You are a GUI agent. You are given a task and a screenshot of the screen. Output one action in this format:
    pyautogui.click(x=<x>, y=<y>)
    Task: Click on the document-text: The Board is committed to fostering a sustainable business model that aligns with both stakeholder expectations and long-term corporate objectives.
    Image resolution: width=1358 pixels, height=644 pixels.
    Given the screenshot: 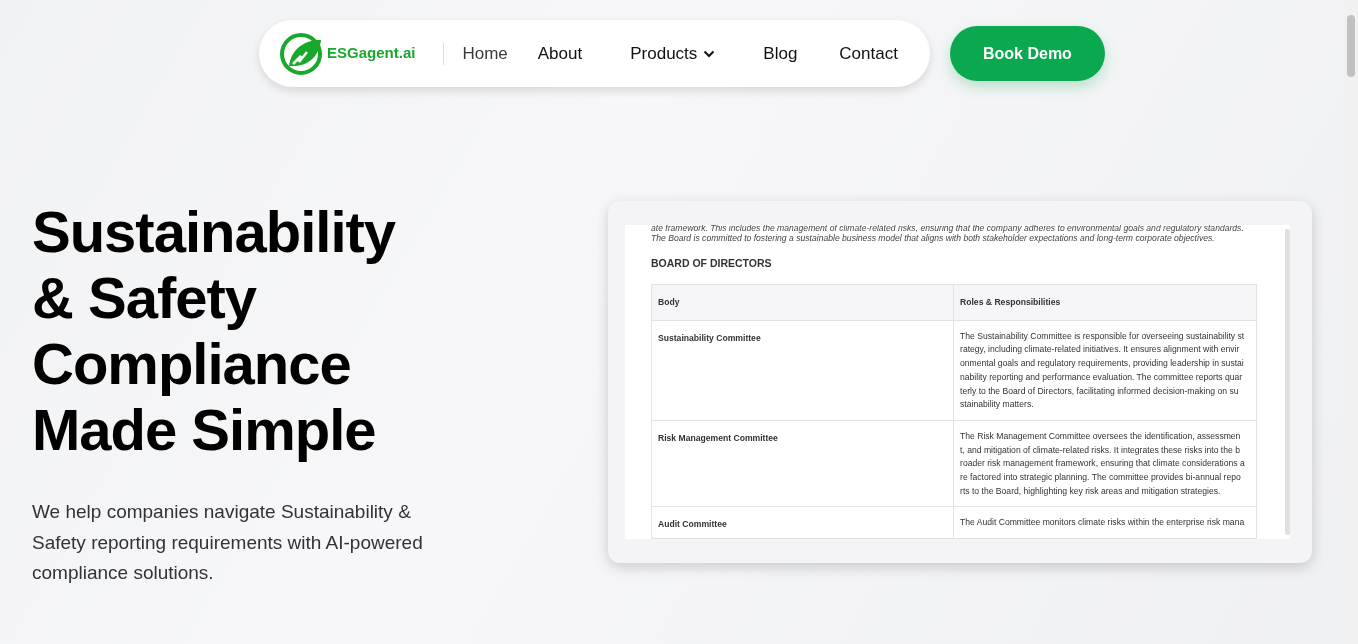 What is the action you would take?
    pyautogui.click(x=933, y=239)
    